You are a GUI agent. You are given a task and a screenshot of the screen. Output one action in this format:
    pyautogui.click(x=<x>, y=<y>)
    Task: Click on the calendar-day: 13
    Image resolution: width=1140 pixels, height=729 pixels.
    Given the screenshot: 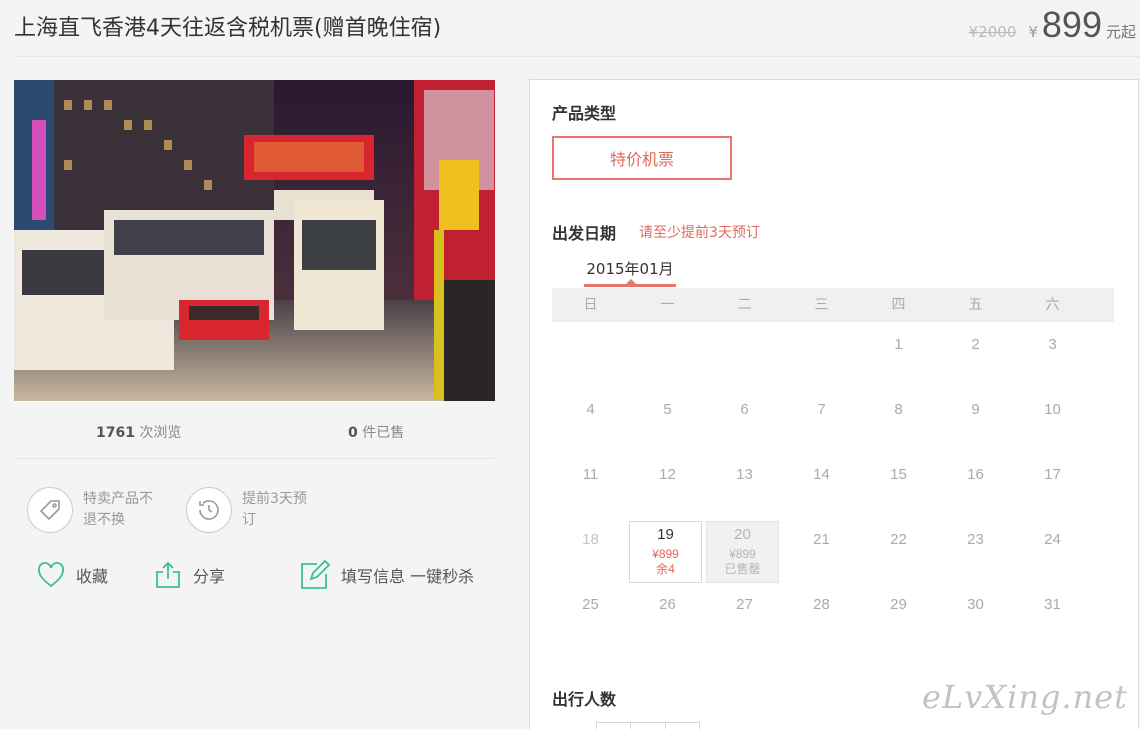 What is the action you would take?
    pyautogui.click(x=744, y=474)
    